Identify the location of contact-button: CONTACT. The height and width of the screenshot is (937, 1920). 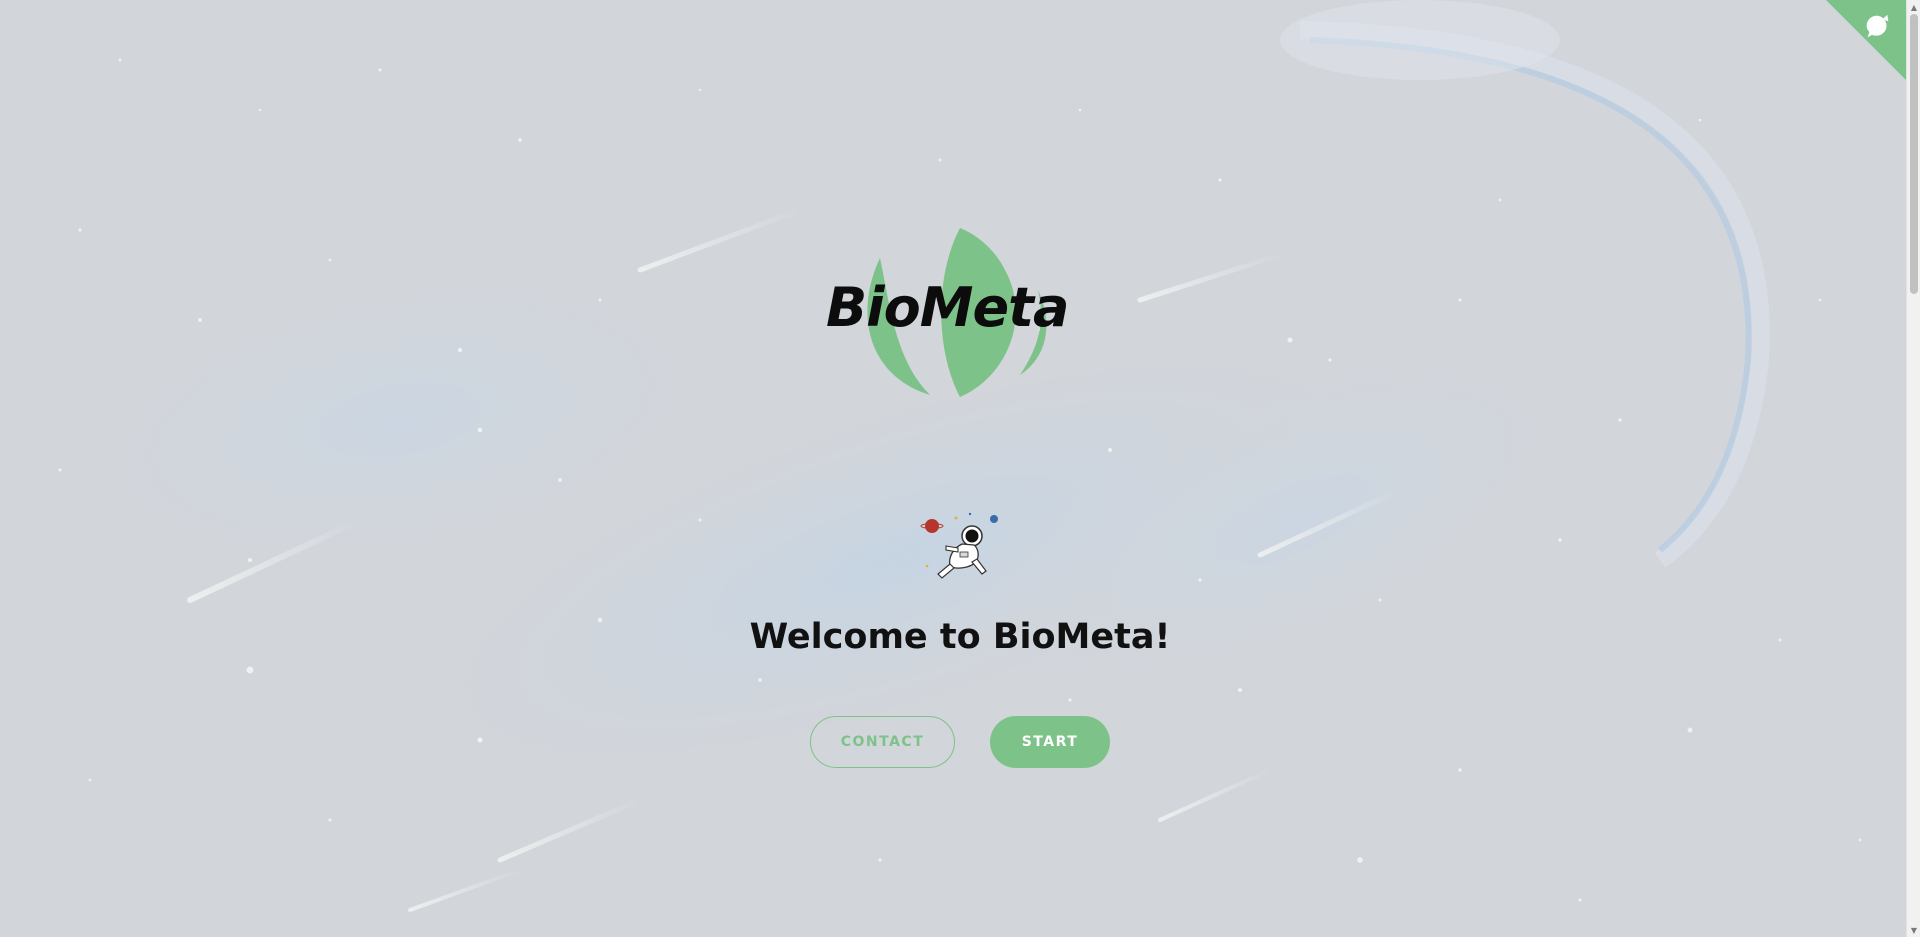
(882, 742).